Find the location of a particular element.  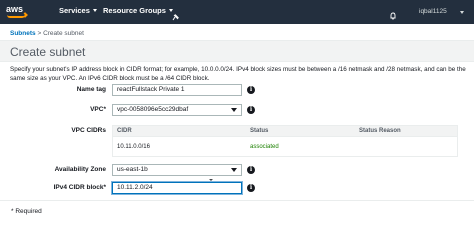

vpc-cidrs-label: VPC CIDRs is located at coordinates (88, 130).